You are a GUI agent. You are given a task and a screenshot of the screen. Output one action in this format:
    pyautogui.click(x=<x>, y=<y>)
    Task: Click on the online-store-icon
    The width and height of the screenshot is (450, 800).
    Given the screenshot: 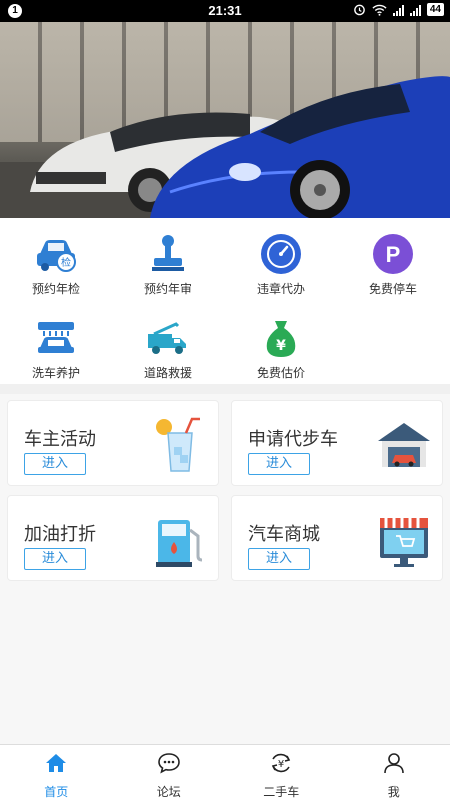 What is the action you would take?
    pyautogui.click(x=404, y=542)
    